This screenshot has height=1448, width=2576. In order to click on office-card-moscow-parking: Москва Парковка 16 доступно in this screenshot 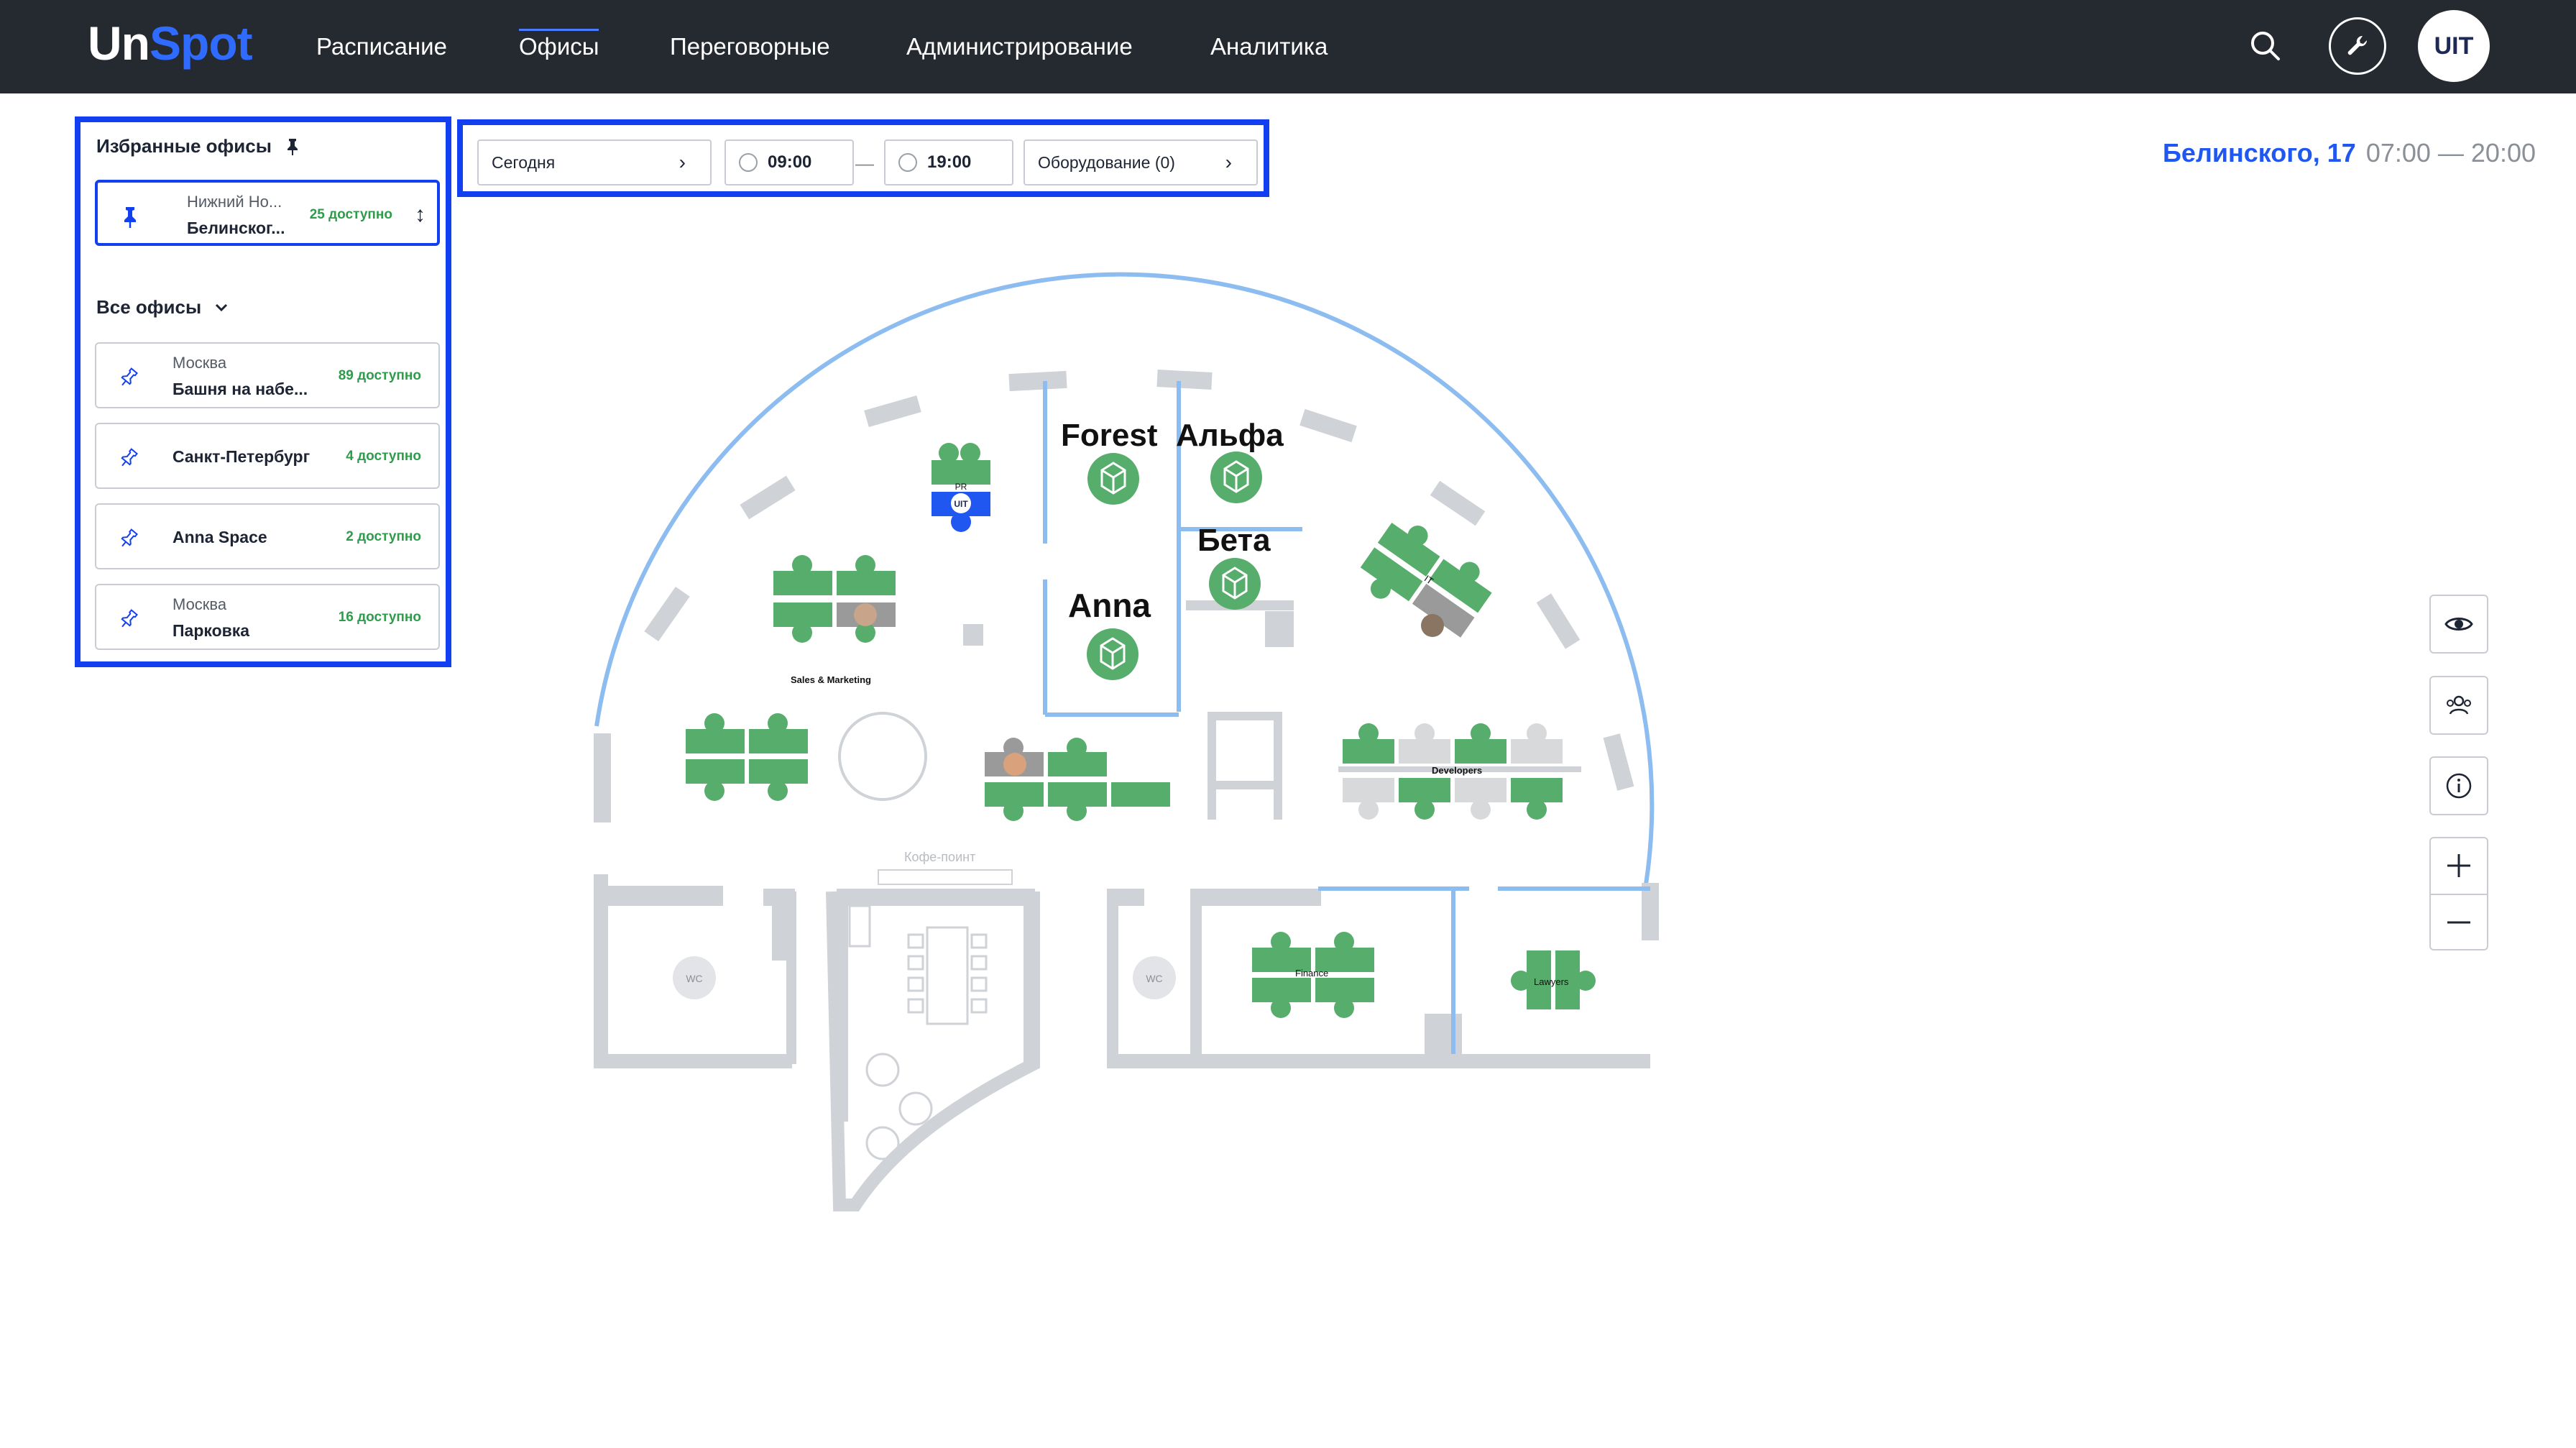, I will do `click(267, 617)`.